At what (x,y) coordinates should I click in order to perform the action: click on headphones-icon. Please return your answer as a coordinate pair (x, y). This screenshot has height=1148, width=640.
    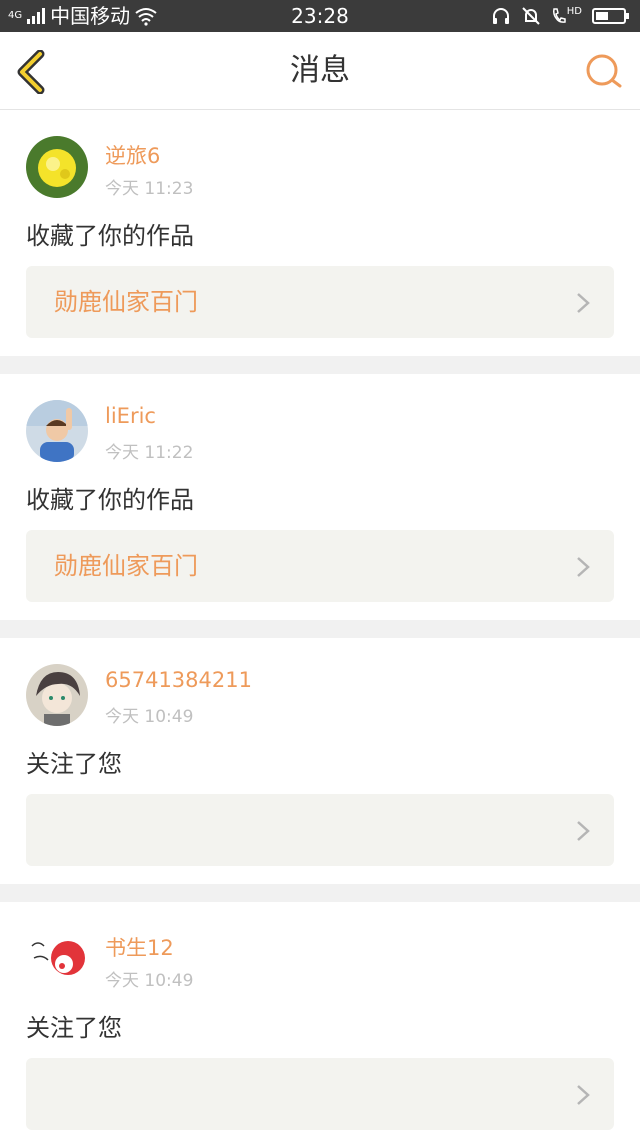
    Looking at the image, I should click on (500, 16).